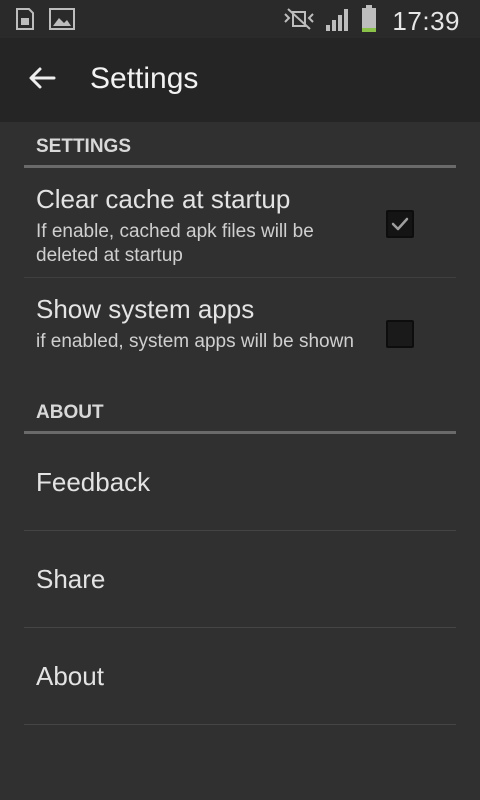  I want to click on page-title: Settings, so click(144, 78).